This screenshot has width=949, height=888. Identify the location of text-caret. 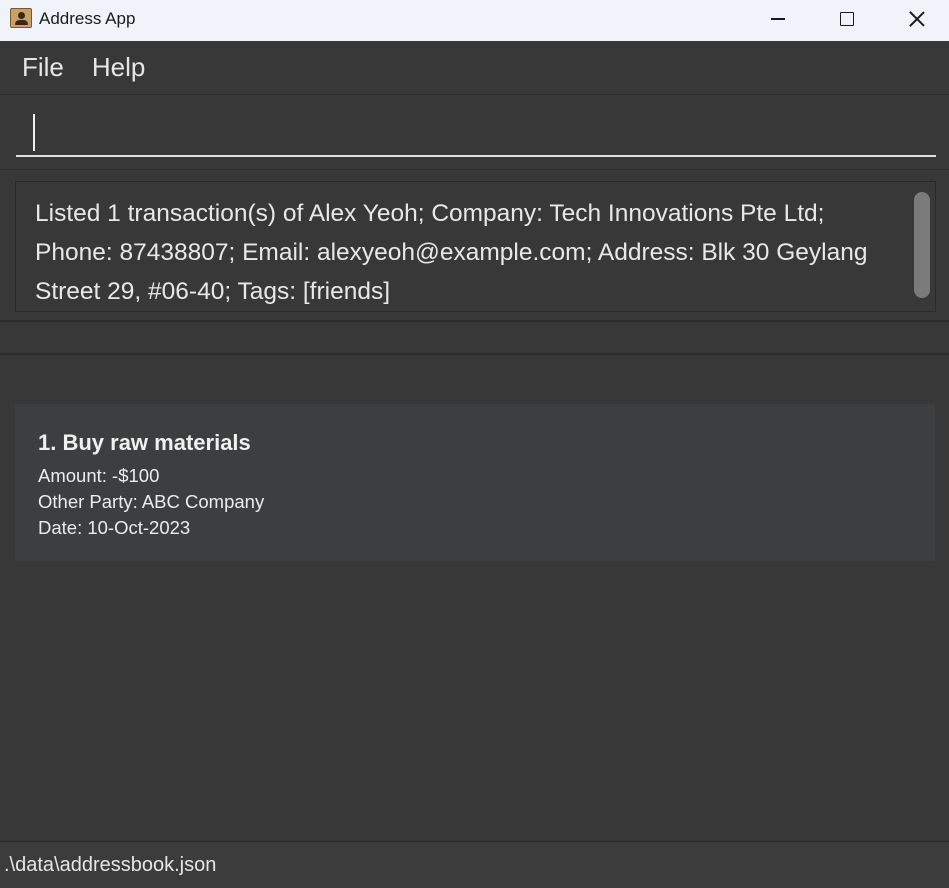
(34, 132).